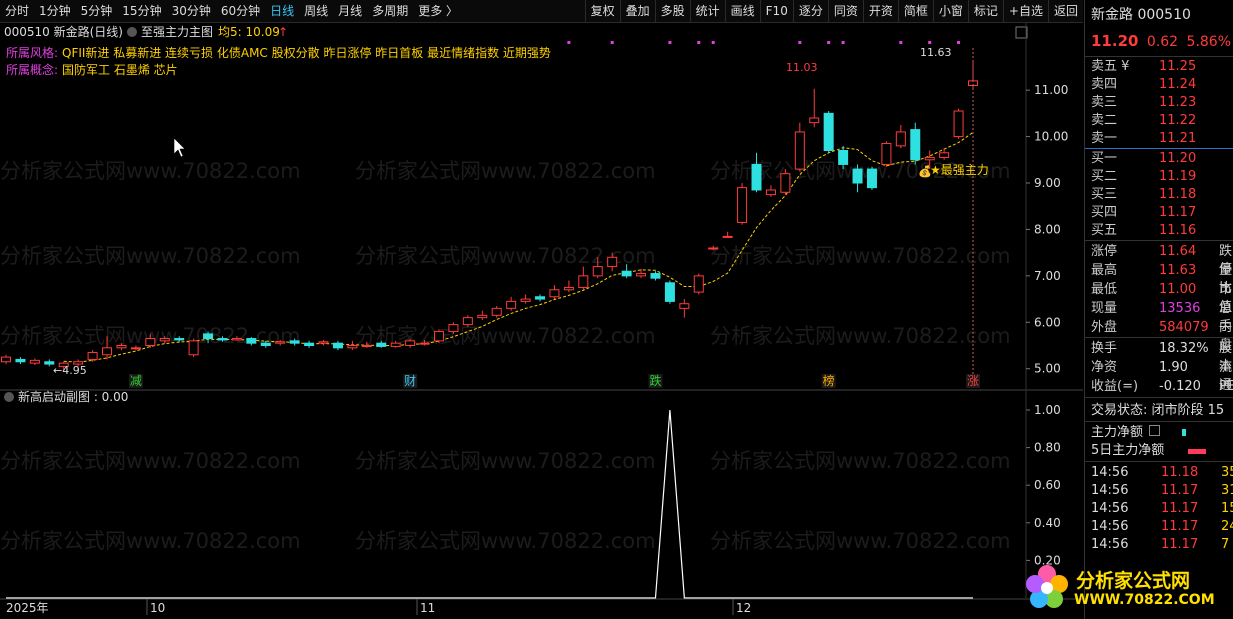 The width and height of the screenshot is (1233, 619). Describe the element at coordinates (950, 11) in the screenshot. I see `tool-button: 小窗` at that location.